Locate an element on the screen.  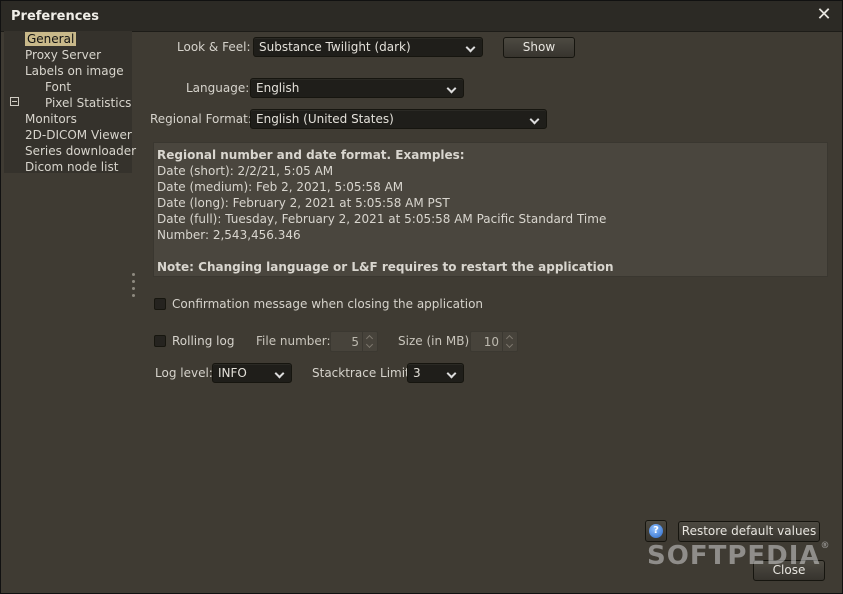
close-window-icon: ✕ is located at coordinates (824, 15).